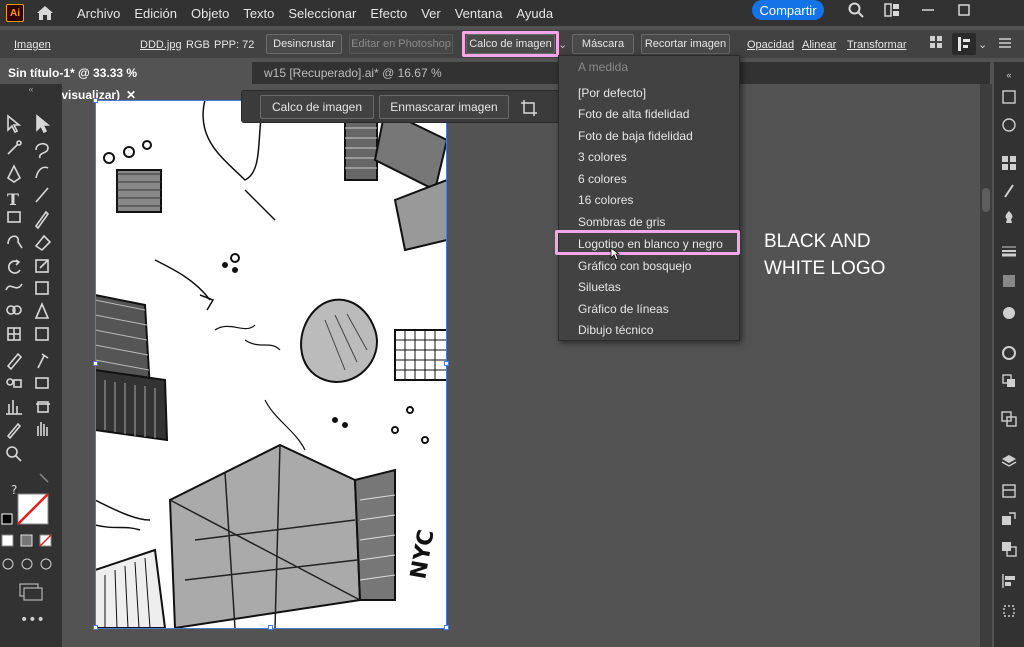 This screenshot has width=1024, height=647. What do you see at coordinates (603, 44) in the screenshot?
I see `mask-button: Máscara` at bounding box center [603, 44].